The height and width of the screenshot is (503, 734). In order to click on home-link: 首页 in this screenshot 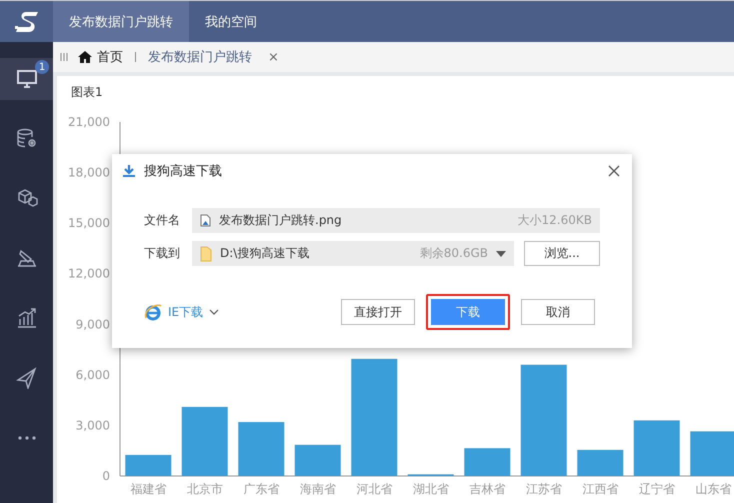, I will do `click(110, 57)`.